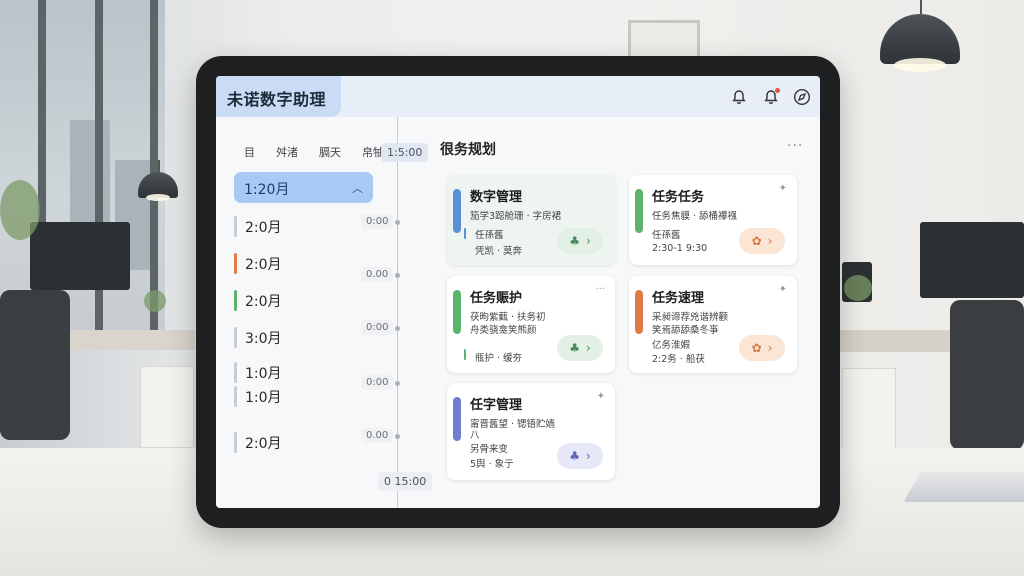 This screenshot has height=576, width=1024. Describe the element at coordinates (314, 152) in the screenshot. I see `sidebar-tabs: 目 舛渚 膈天 帛牰` at that location.